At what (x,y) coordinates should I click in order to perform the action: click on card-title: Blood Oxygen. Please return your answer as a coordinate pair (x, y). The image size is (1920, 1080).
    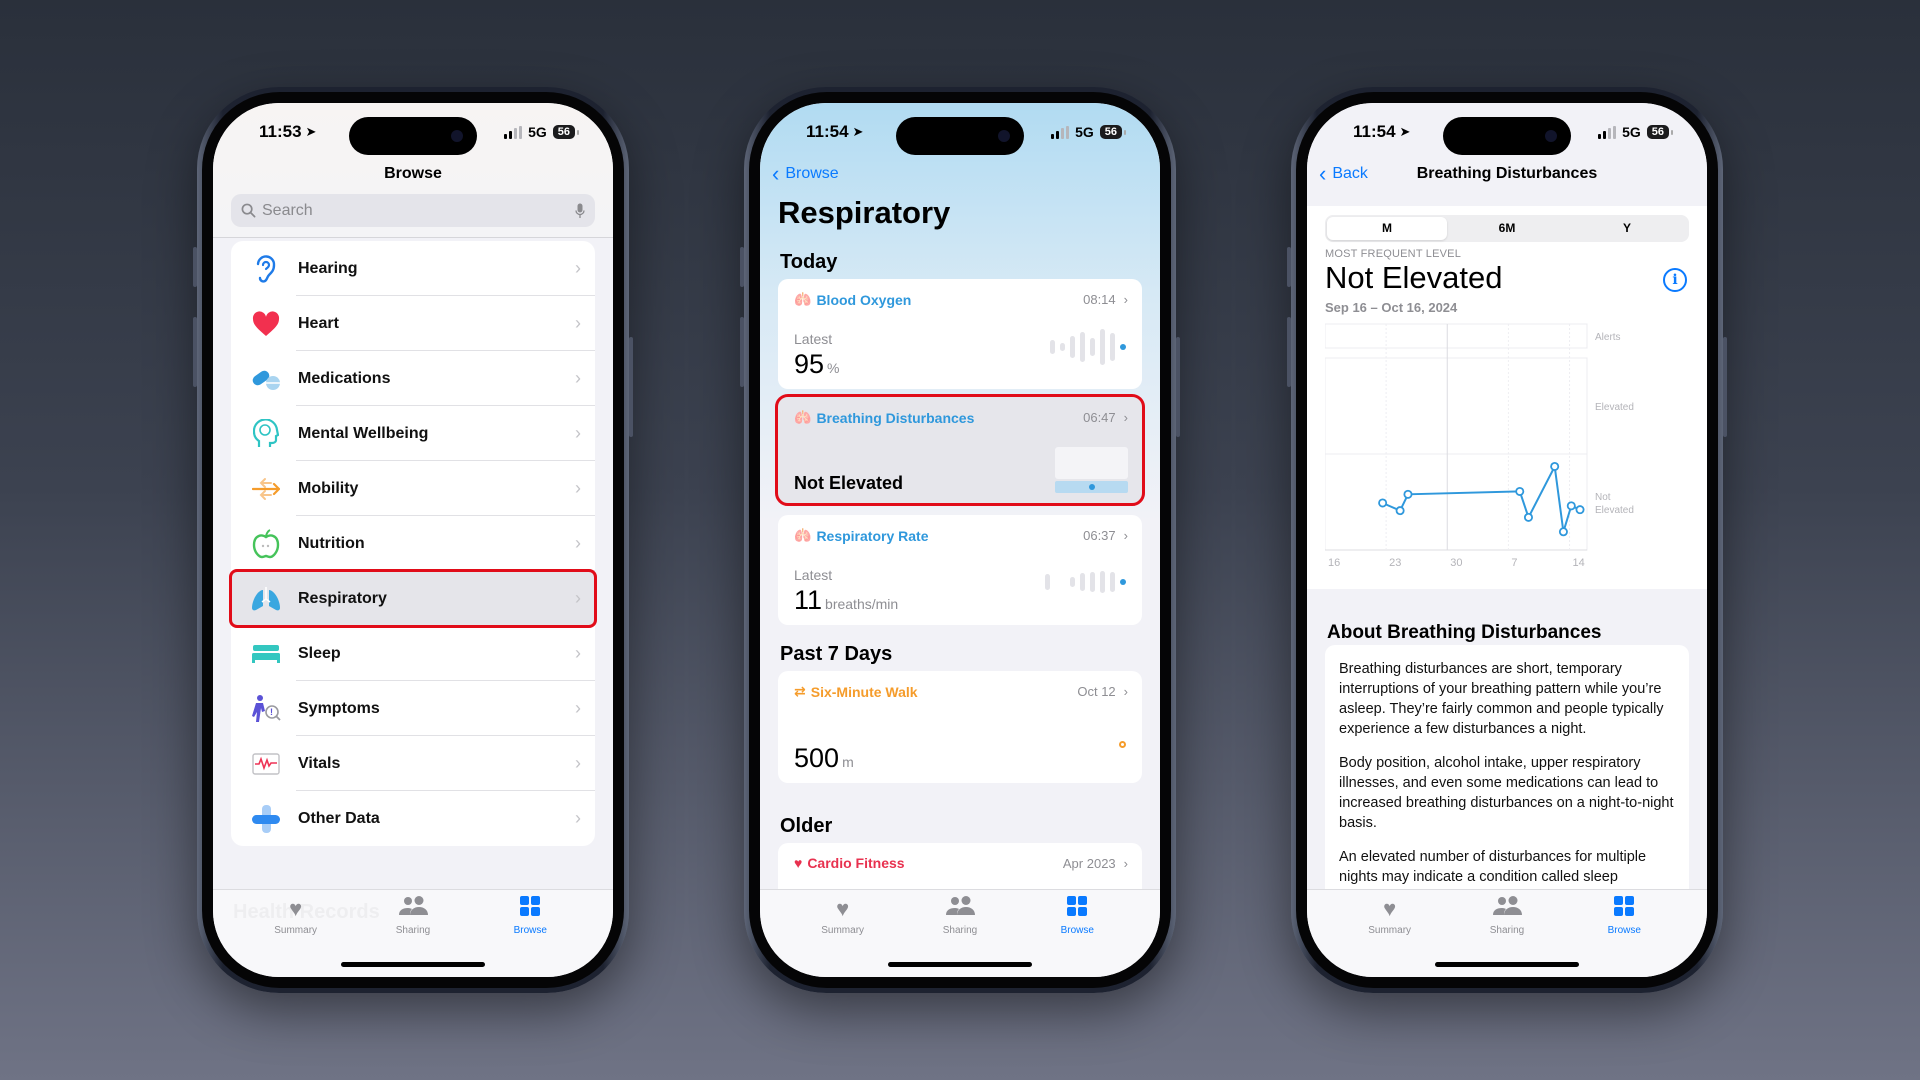
    Looking at the image, I should click on (864, 299).